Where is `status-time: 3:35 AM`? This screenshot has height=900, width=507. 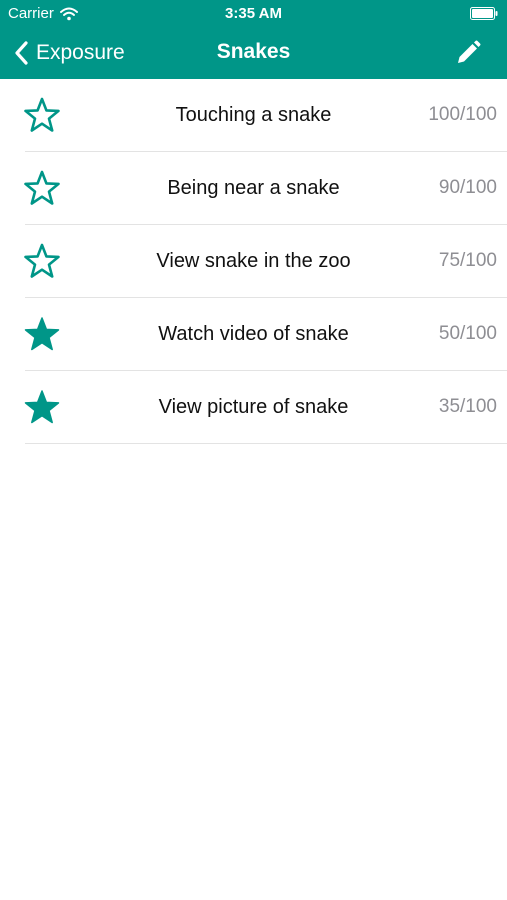 status-time: 3:35 AM is located at coordinates (253, 13).